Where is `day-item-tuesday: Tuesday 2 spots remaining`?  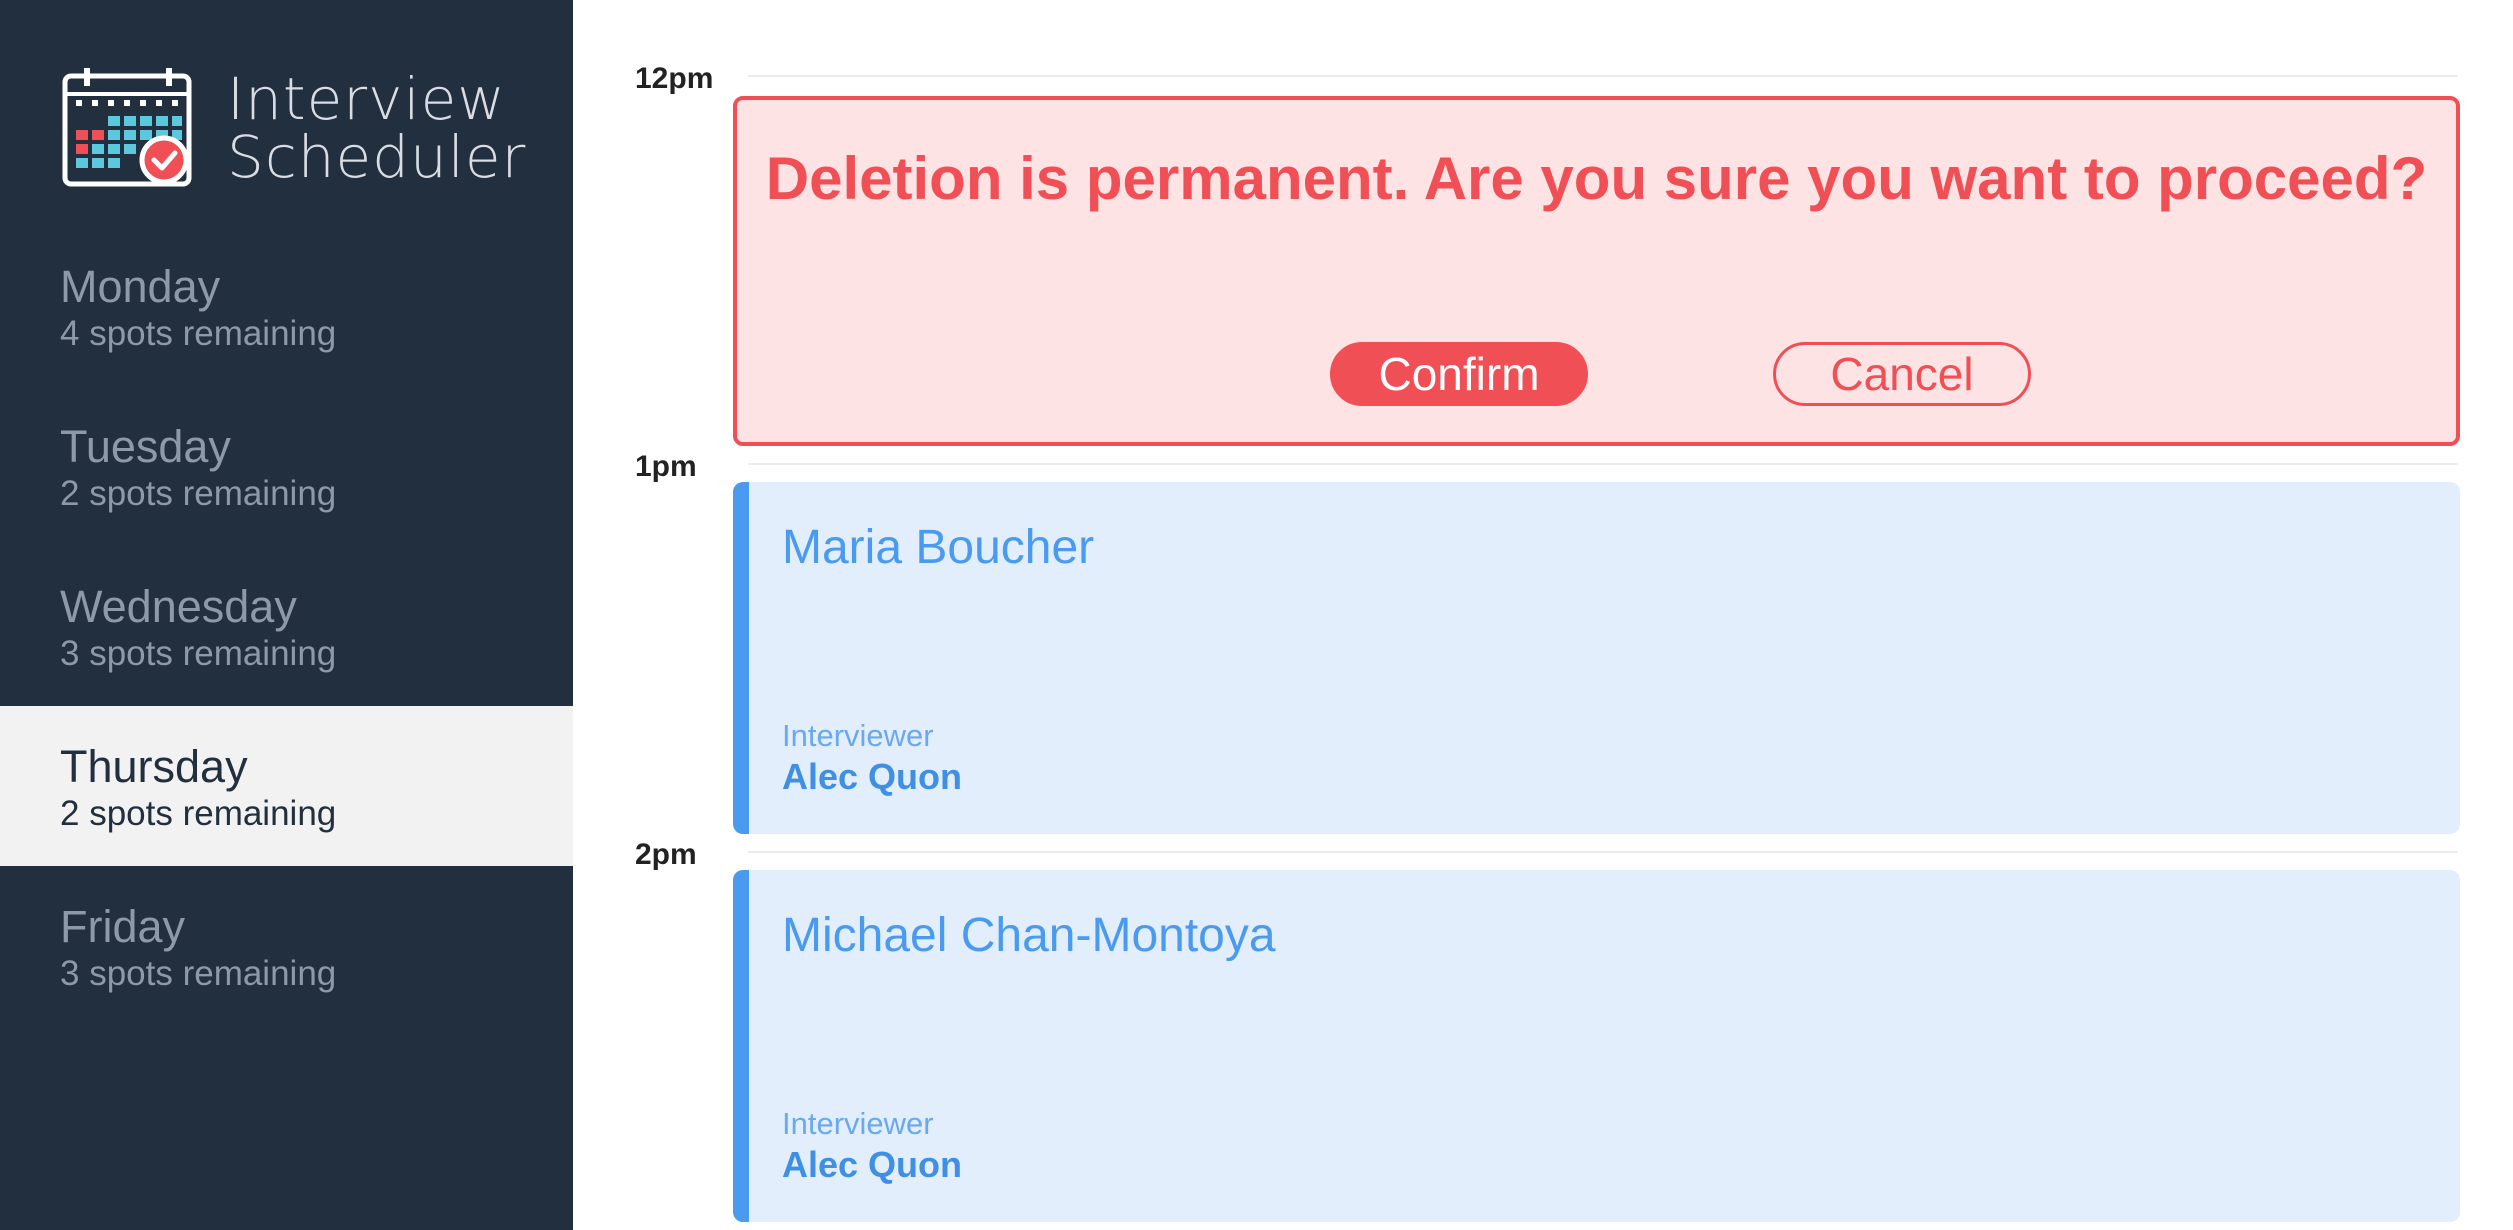
day-item-tuesday: Tuesday 2 spots remaining is located at coordinates (286, 466).